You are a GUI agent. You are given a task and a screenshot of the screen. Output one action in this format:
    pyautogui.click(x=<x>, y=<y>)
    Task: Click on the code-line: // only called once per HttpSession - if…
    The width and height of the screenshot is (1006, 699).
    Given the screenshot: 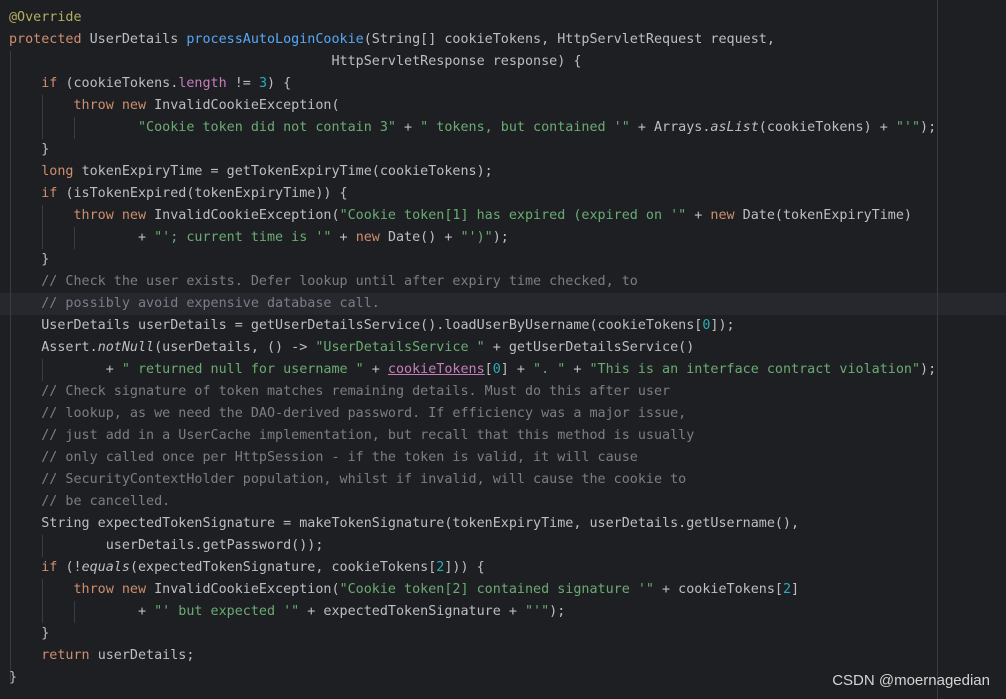 What is the action you would take?
    pyautogui.click(x=323, y=458)
    